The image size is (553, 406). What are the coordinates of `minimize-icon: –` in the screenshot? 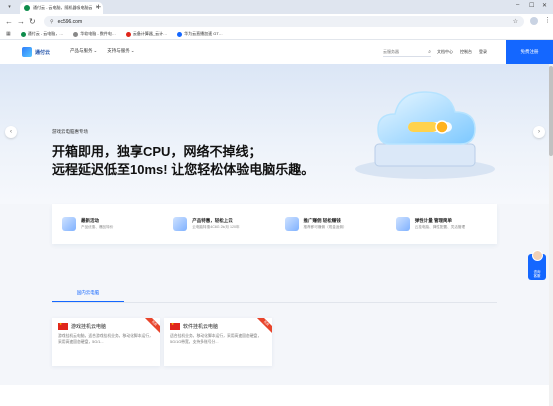 It's located at (517, 5).